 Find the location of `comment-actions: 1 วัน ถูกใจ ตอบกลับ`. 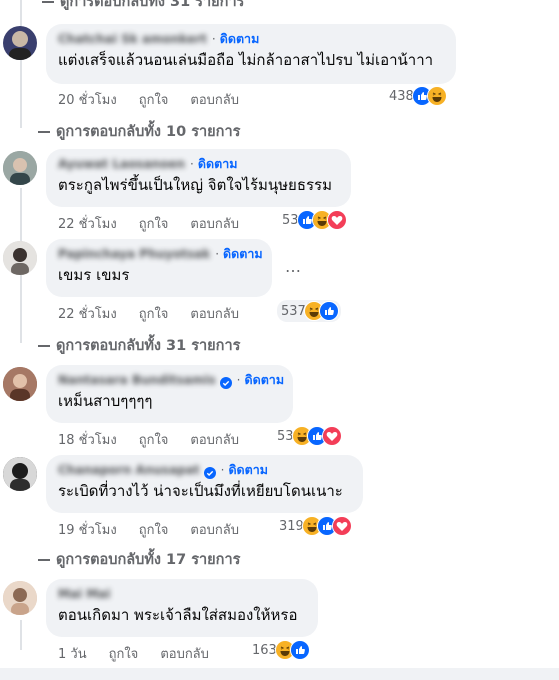

comment-actions: 1 วัน ถูกใจ ตอบกลับ is located at coordinates (144, 653).